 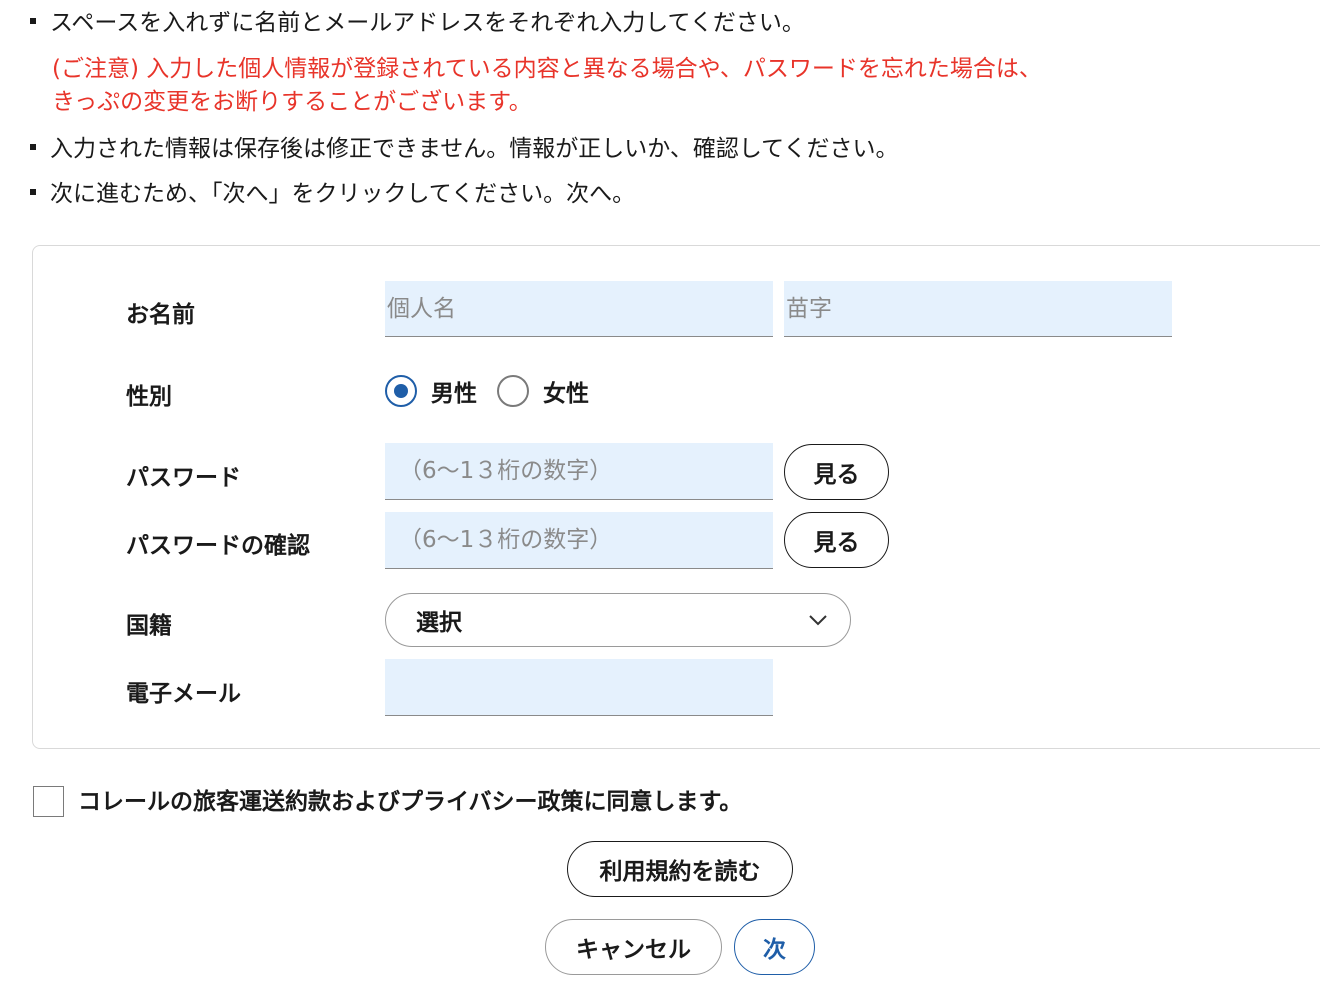 I want to click on email-label: 電子メール, so click(x=183, y=694).